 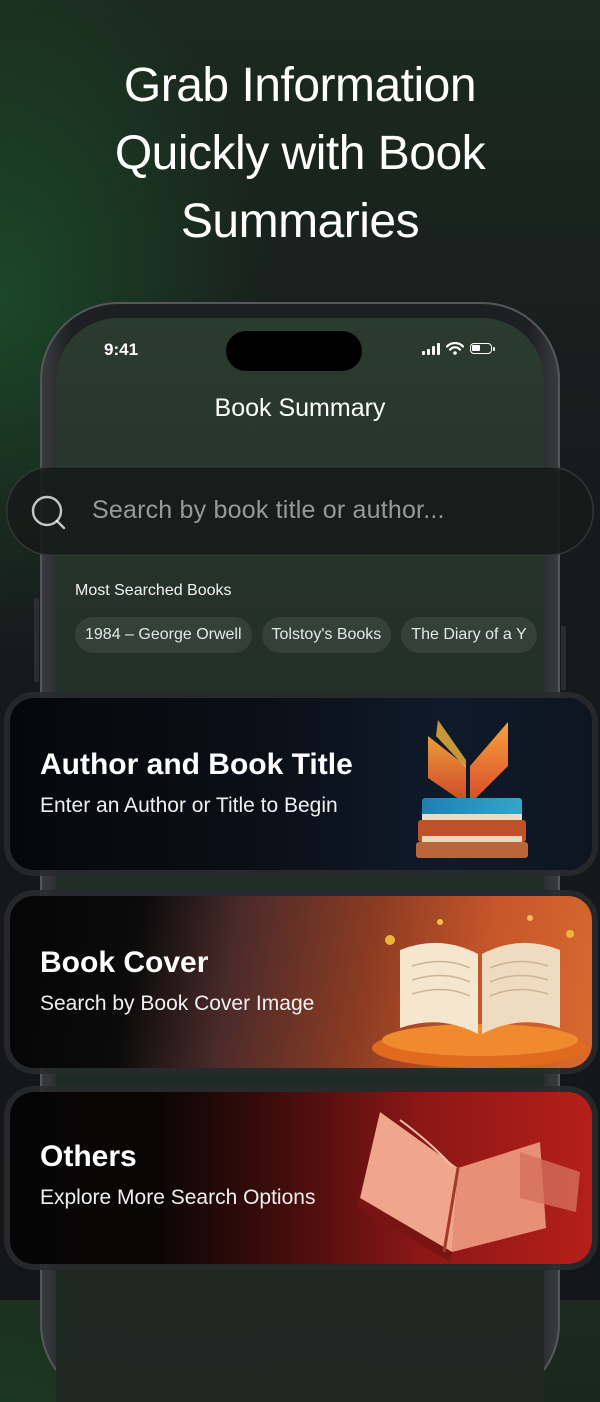 I want to click on card-subtitle: Search by Book Cover Image, so click(x=177, y=1003).